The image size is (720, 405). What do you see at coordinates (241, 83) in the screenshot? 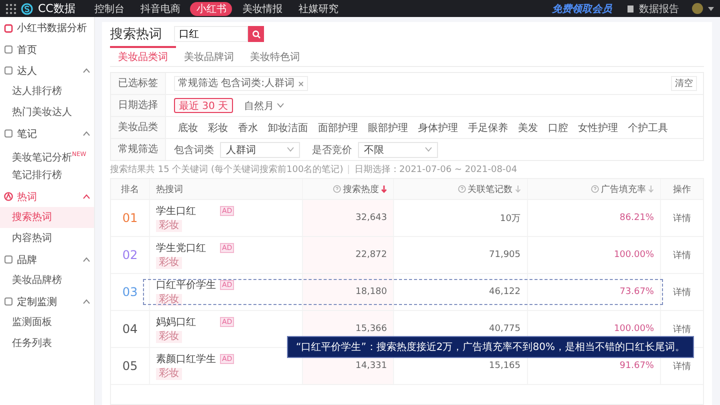
I see `filter-chip: 常规筛选 包含词类:人群词` at bounding box center [241, 83].